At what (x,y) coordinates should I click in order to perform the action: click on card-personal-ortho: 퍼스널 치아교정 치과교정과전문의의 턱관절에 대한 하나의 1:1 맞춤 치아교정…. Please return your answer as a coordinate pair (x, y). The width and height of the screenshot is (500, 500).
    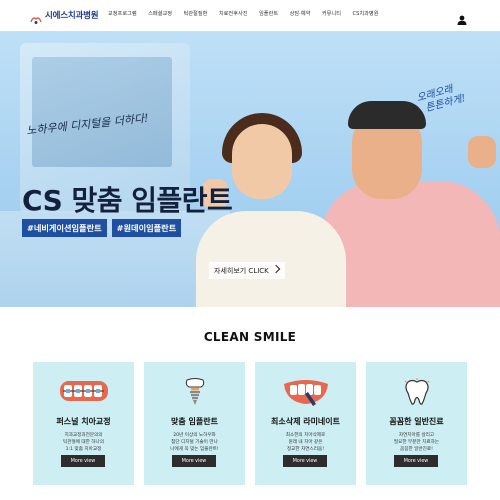
    Looking at the image, I should click on (83, 423).